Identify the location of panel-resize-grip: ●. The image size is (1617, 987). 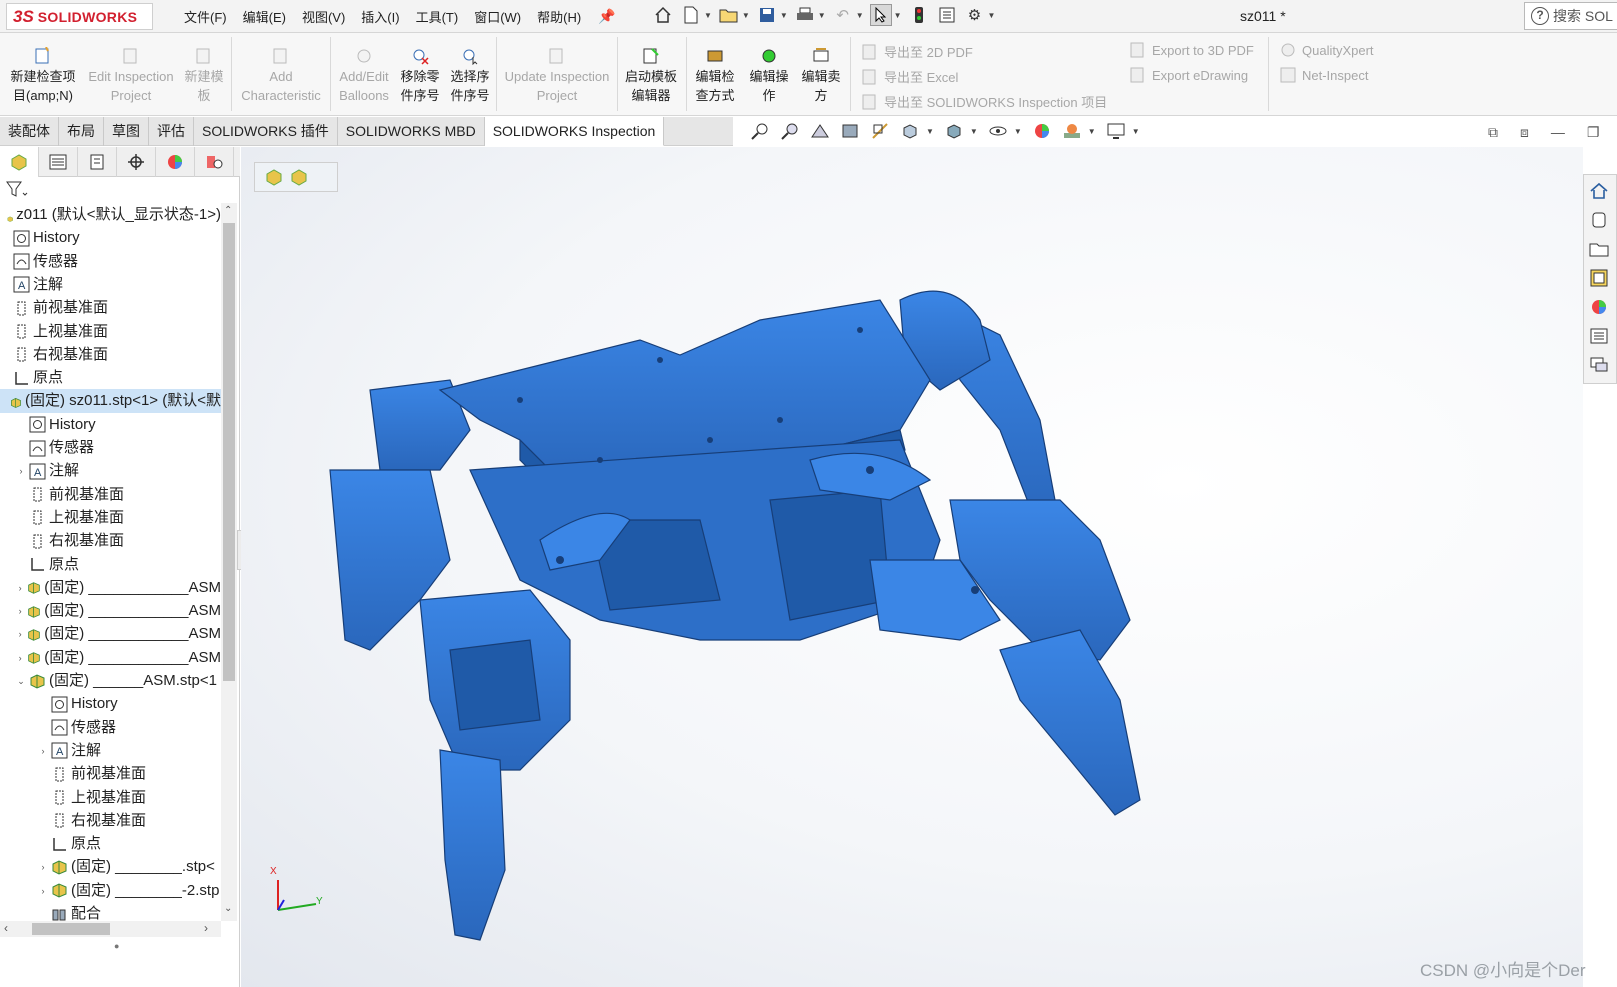
(116, 946).